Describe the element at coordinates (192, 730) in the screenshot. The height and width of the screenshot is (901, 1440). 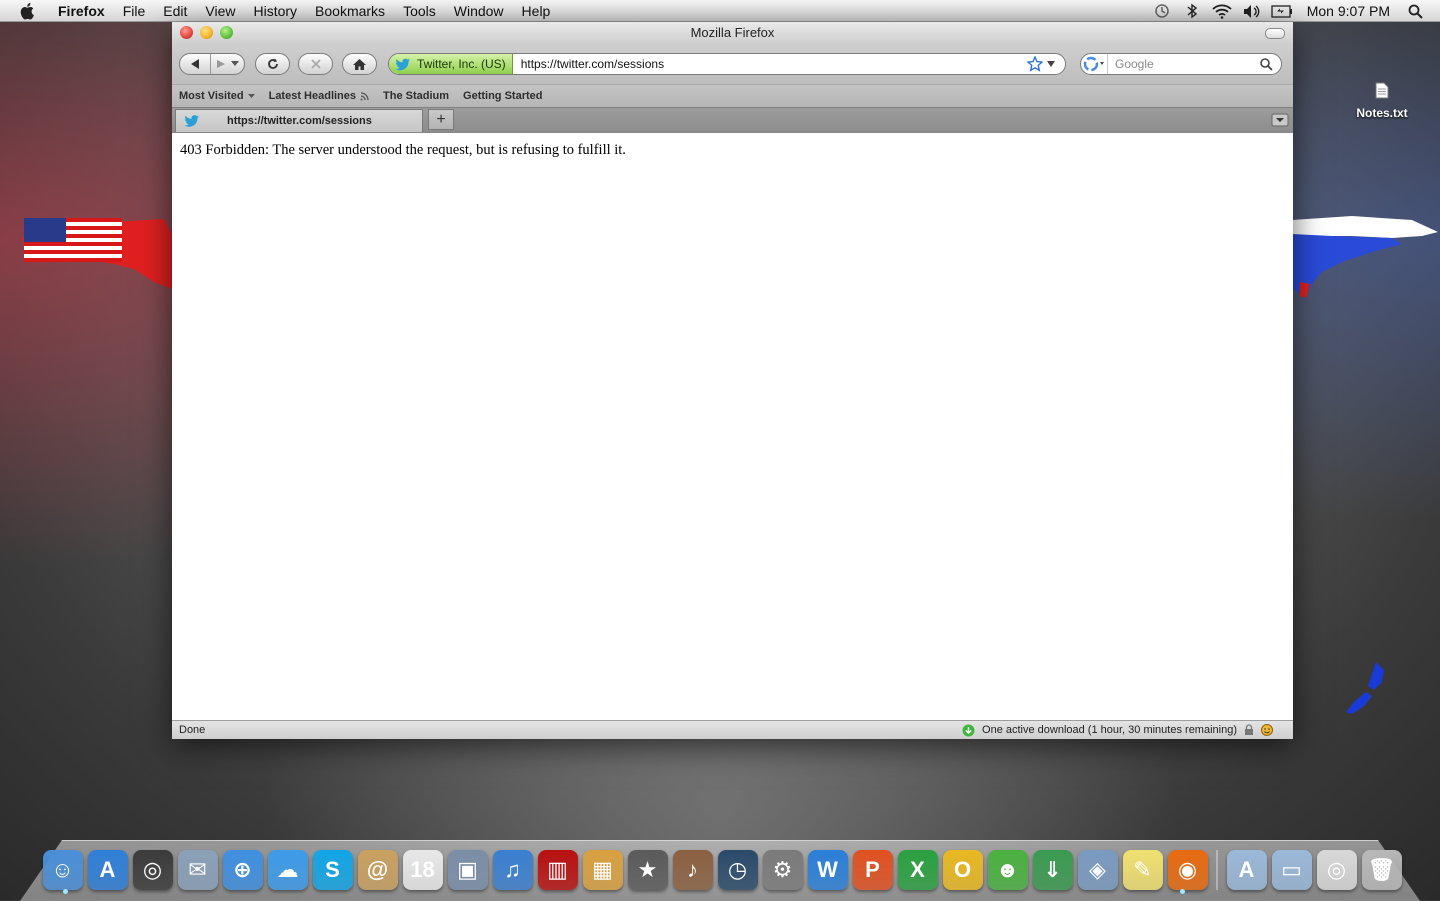
I see `status-text: Done` at that location.